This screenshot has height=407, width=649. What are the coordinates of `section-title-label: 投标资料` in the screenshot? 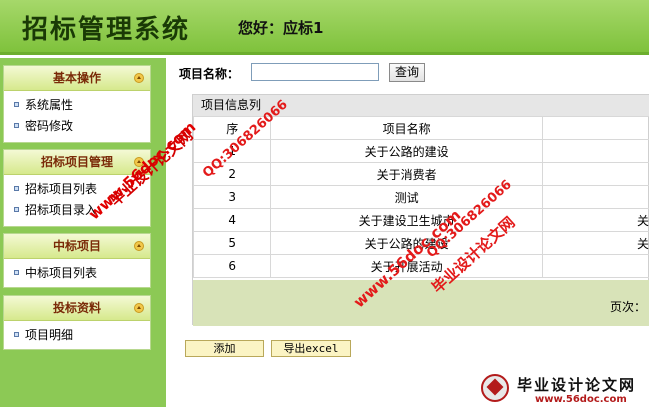 It's located at (76, 308).